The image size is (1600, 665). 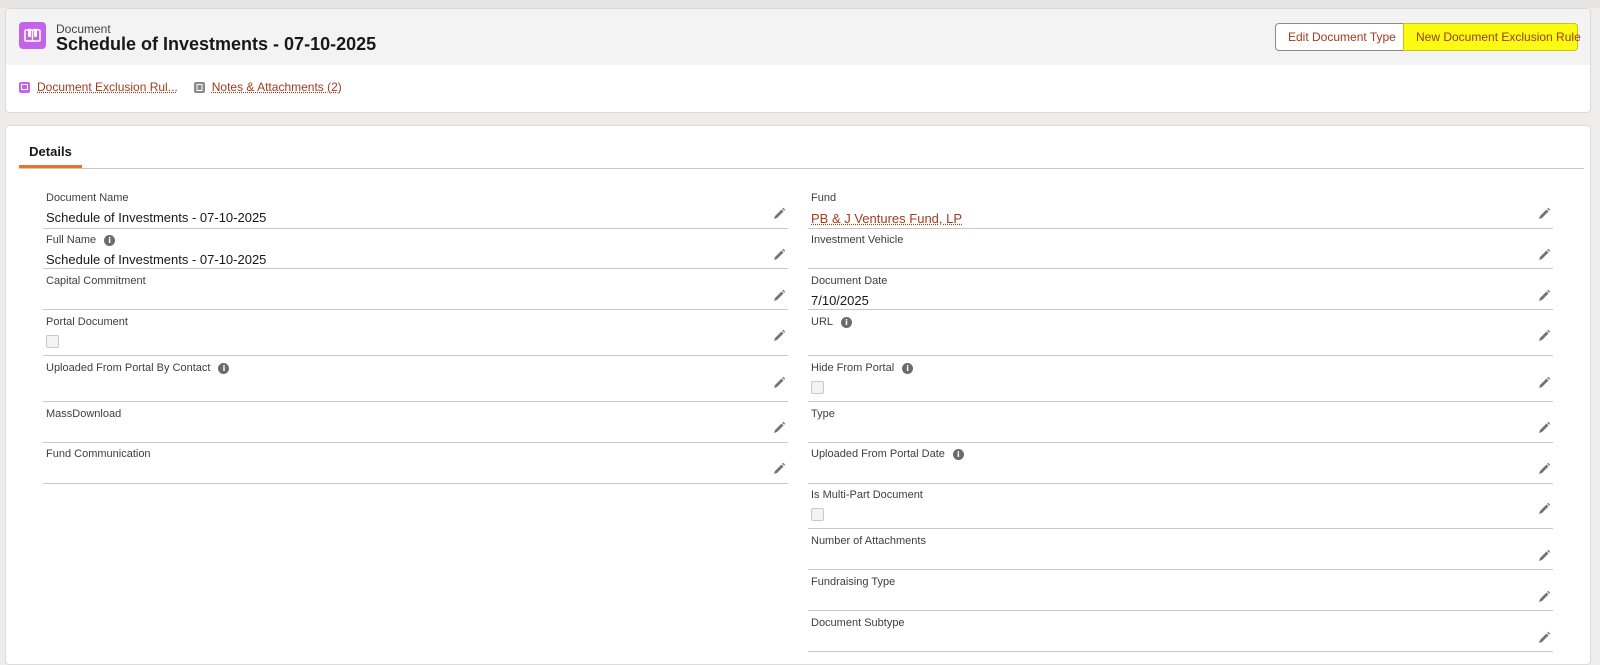 I want to click on new-document-exclusion-rule-button: New Document Exclusion Rule, so click(x=1490, y=37).